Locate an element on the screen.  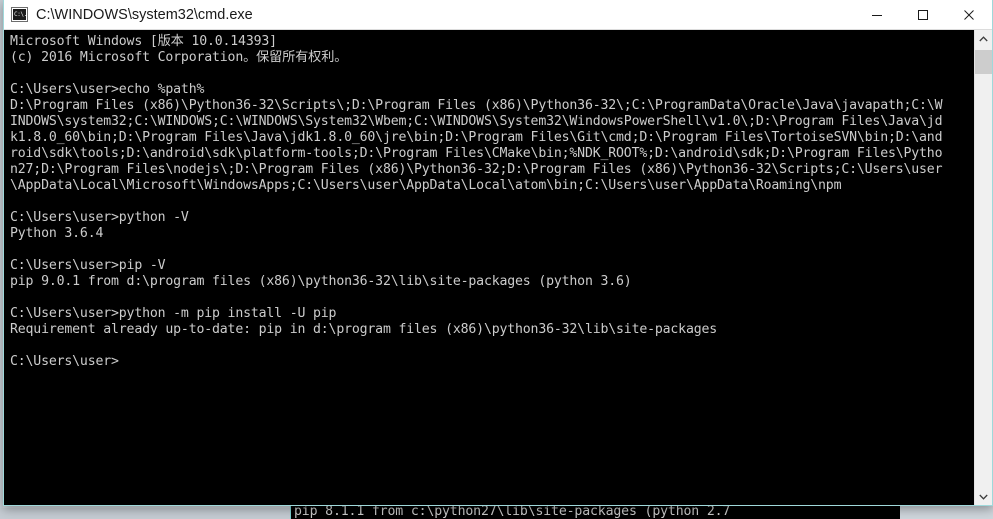
scrollbar-track is located at coordinates (983, 267).